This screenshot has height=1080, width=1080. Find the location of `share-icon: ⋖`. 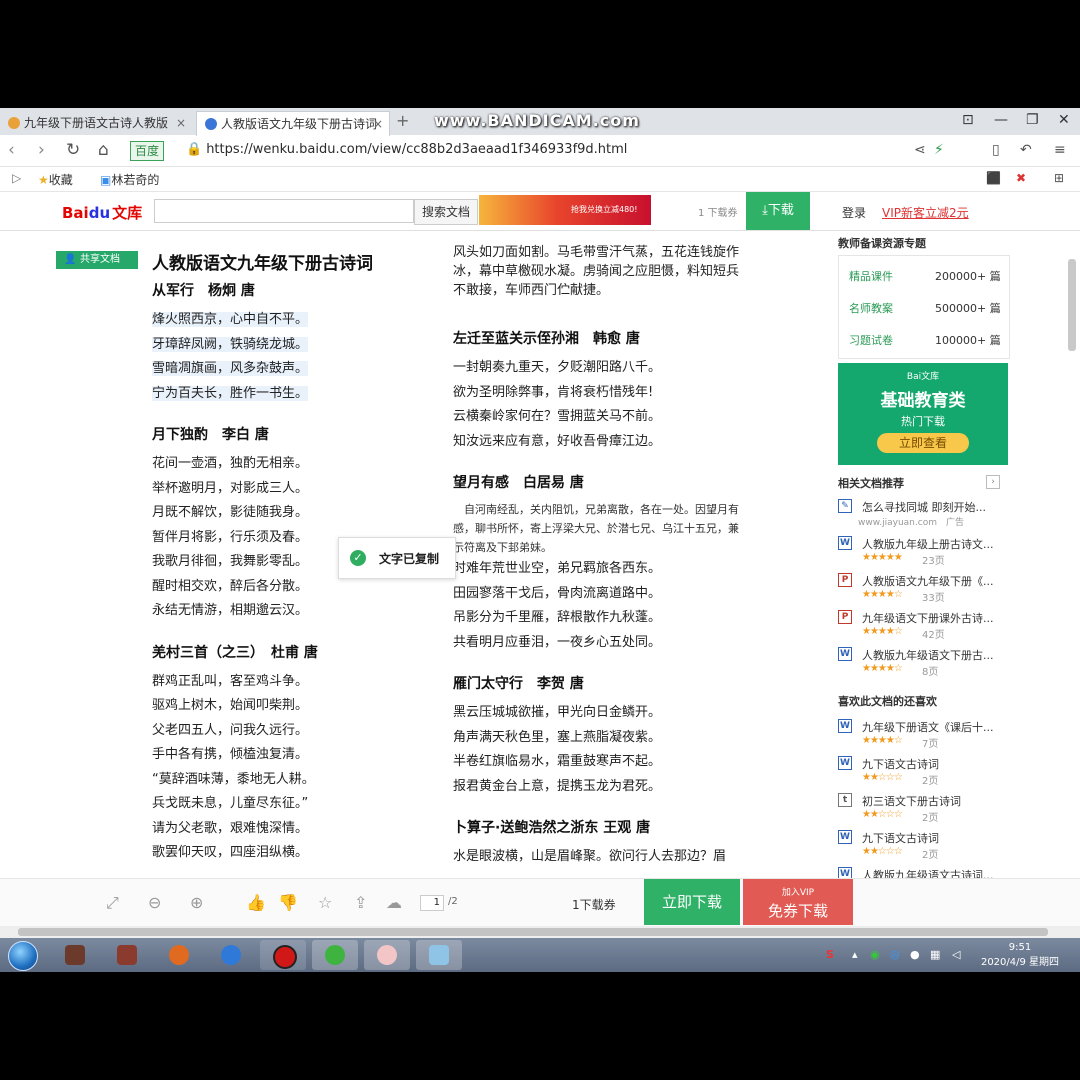

share-icon: ⋖ is located at coordinates (920, 150).